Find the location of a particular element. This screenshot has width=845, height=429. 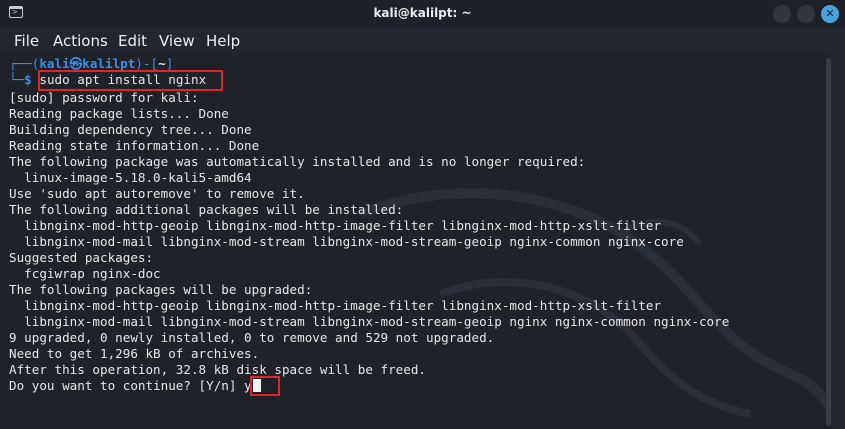

menu-help: Help is located at coordinates (223, 41).